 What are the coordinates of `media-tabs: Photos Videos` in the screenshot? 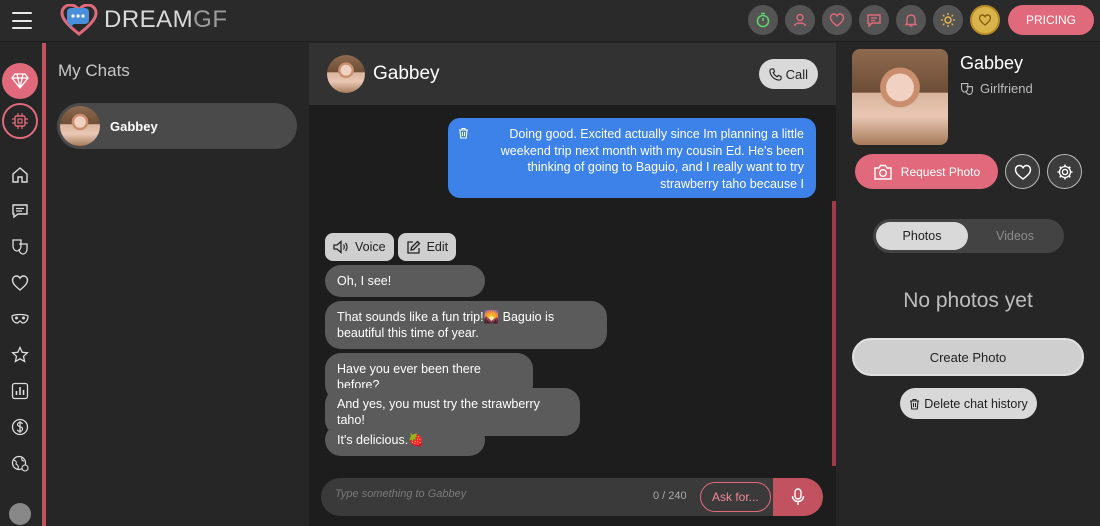 It's located at (968, 236).